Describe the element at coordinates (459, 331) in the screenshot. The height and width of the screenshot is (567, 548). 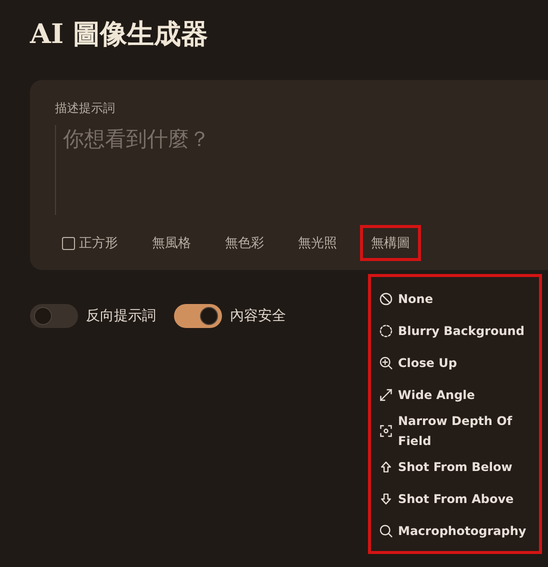
I see `menu-item: Blurry Background` at that location.